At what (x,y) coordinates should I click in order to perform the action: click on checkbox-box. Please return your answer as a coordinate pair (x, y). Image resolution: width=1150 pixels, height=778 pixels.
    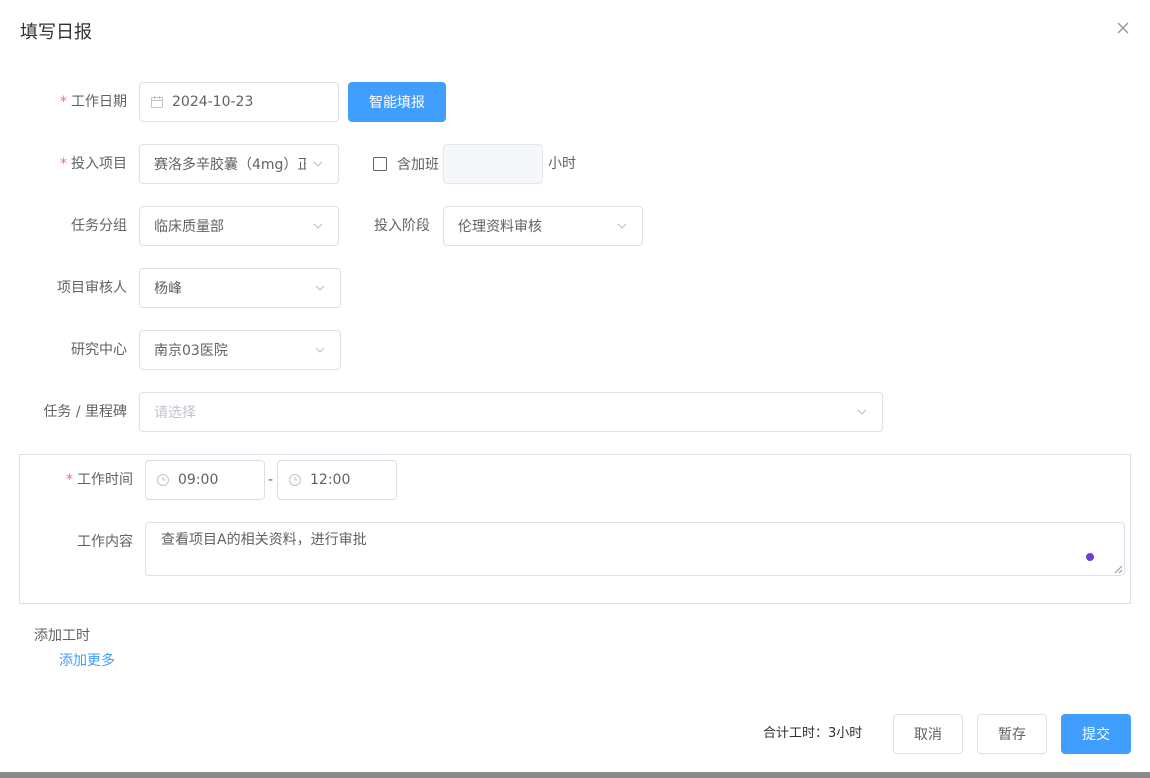
    Looking at the image, I should click on (380, 164).